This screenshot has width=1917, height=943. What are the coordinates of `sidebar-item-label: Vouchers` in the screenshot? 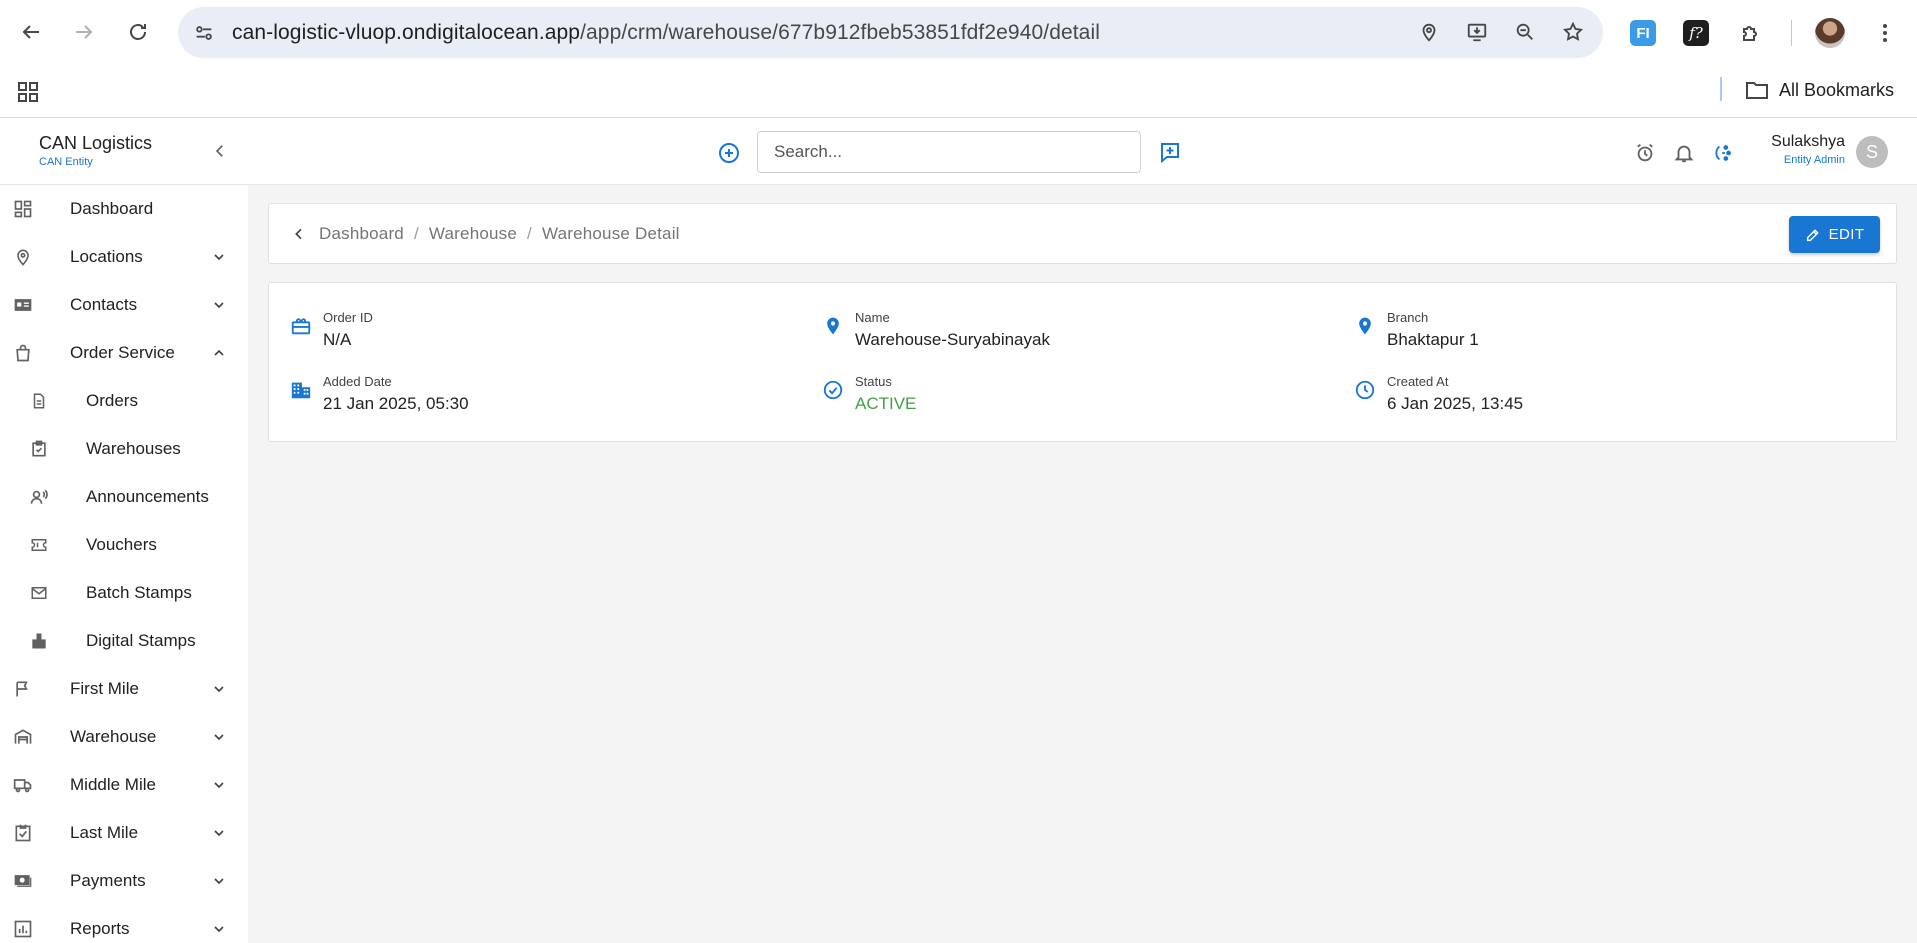 It's located at (121, 544).